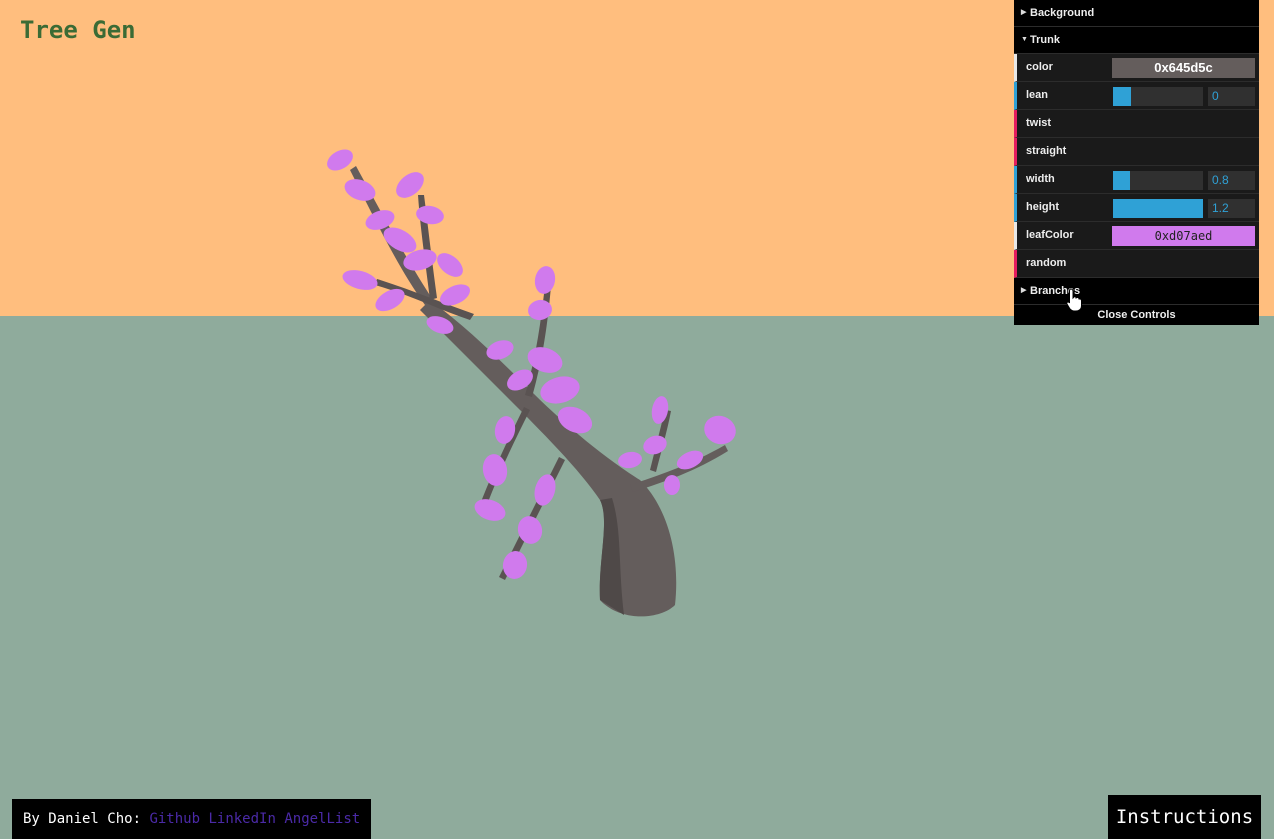 This screenshot has height=839, width=1274. What do you see at coordinates (1136, 264) in the screenshot?
I see `control-random: random` at bounding box center [1136, 264].